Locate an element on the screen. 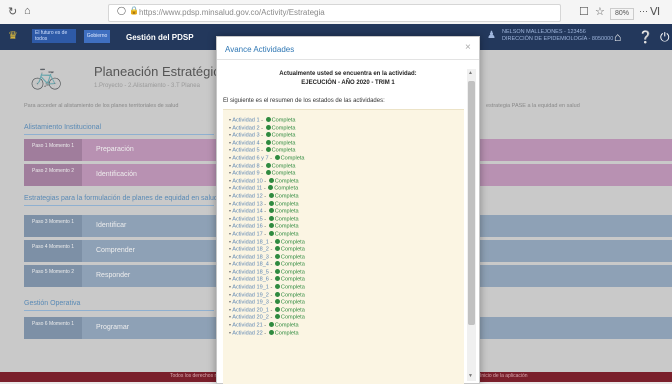 This screenshot has width=672, height=384. activity-item: • Actividad 17 - Completa is located at coordinates (267, 234).